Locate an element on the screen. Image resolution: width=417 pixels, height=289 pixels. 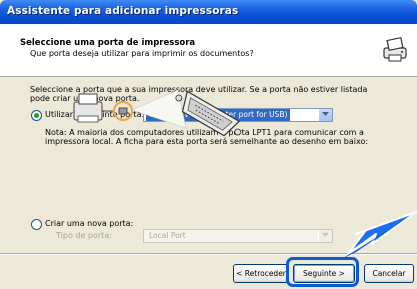
title-bar: Assistente para adicionar impressoras is located at coordinates (208, 12).